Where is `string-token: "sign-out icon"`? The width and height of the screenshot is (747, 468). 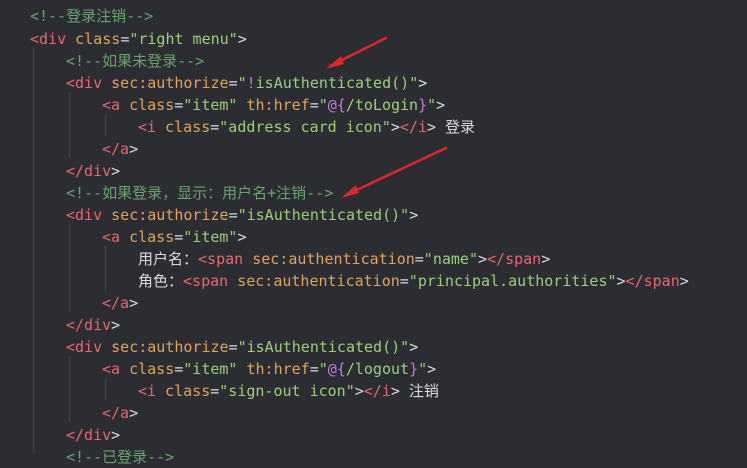 string-token: "sign-out icon" is located at coordinates (287, 391).